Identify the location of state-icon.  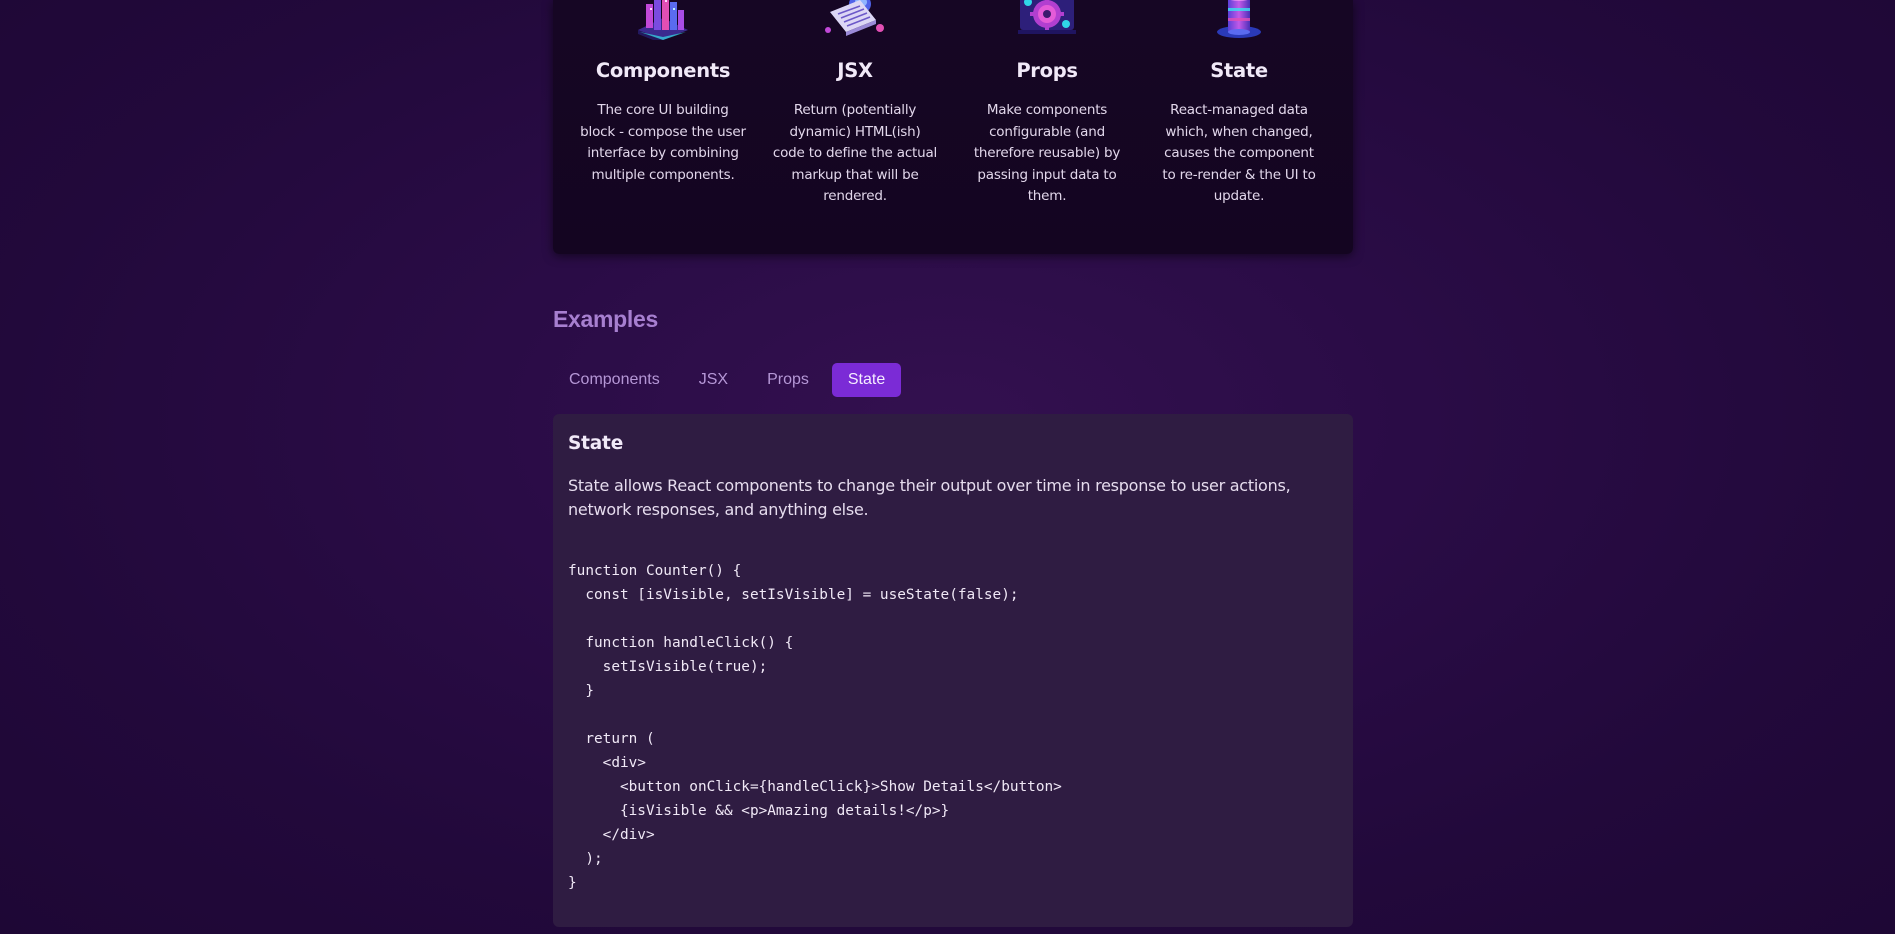
(1239, 20).